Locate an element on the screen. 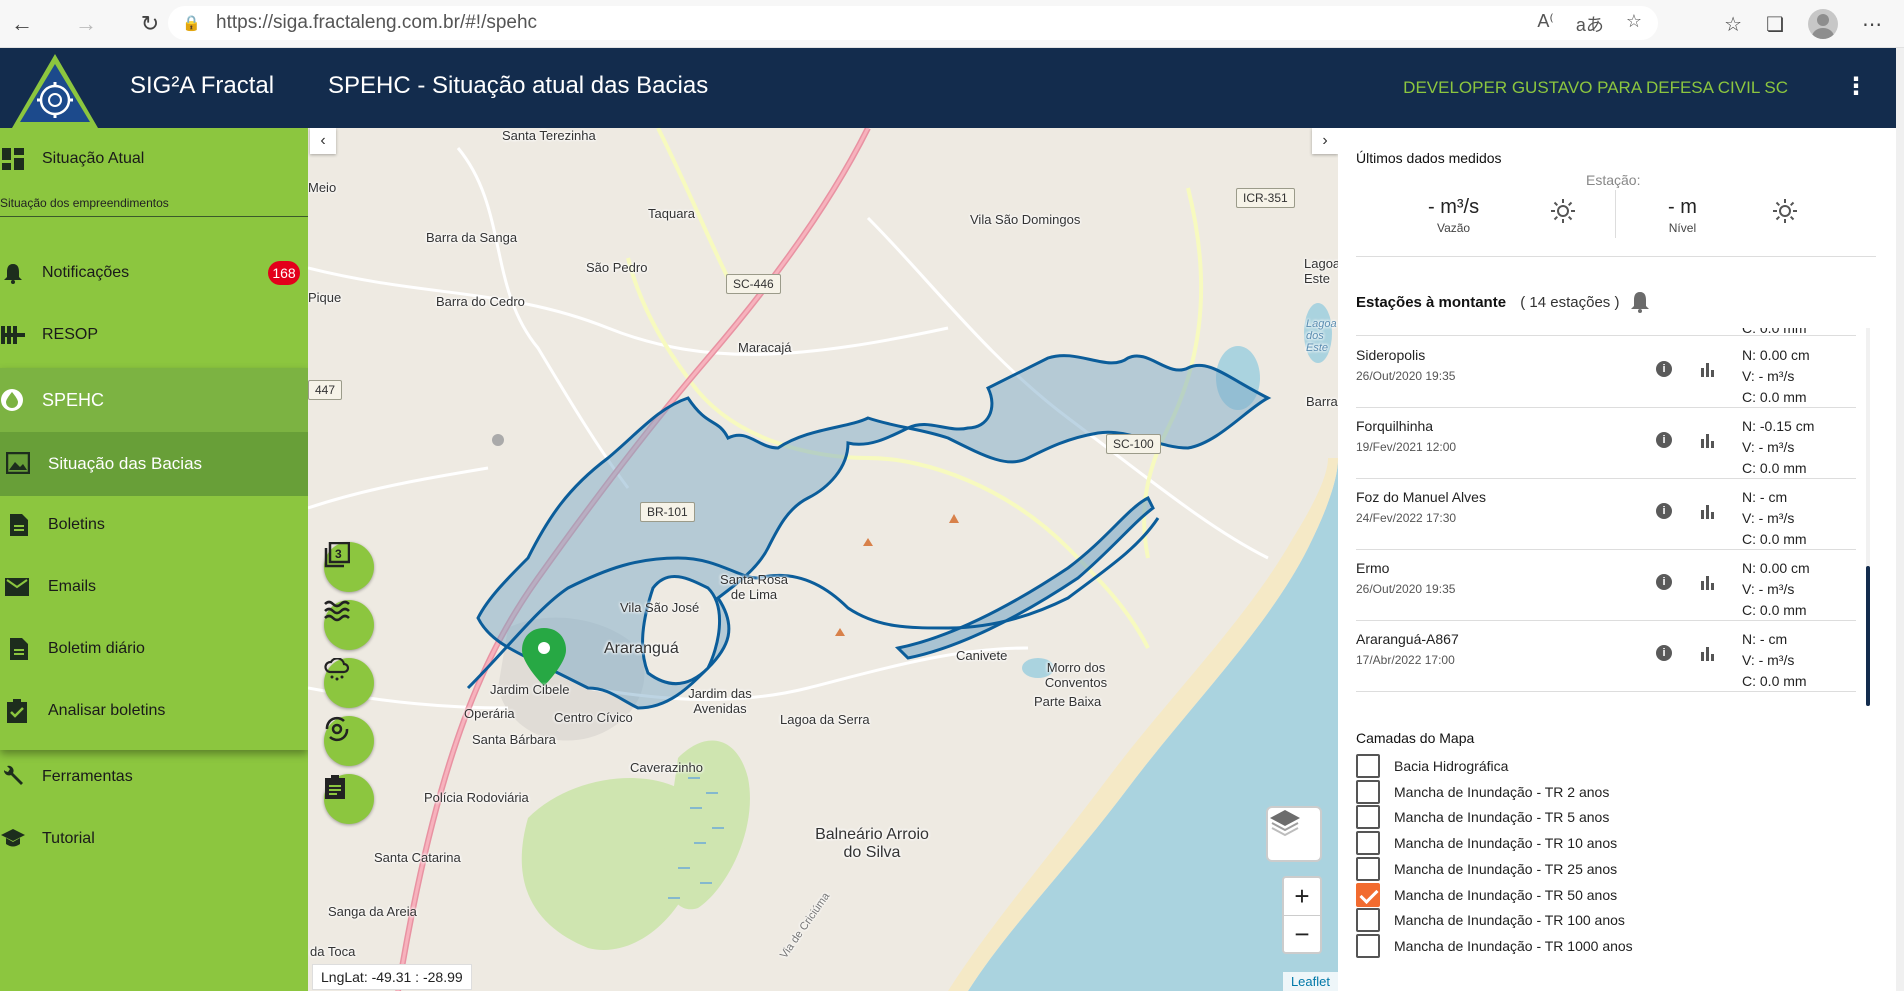  kebab-menu-icon: ⋮ is located at coordinates (1856, 86).